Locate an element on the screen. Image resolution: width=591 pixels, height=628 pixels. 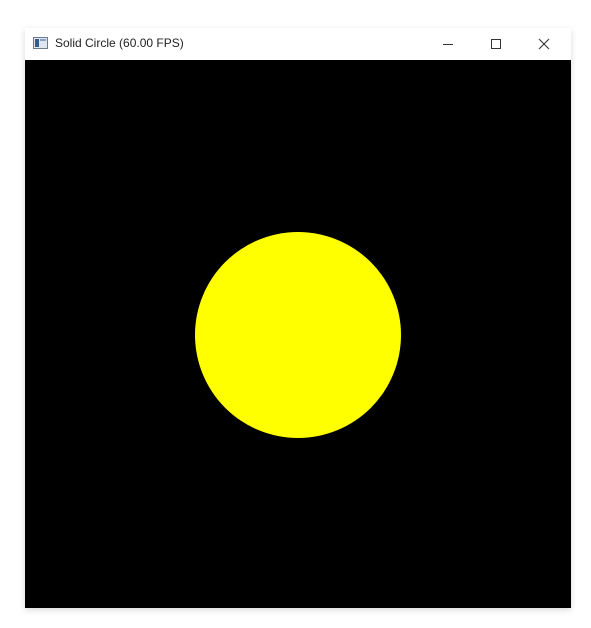
maximize-button is located at coordinates (496, 44).